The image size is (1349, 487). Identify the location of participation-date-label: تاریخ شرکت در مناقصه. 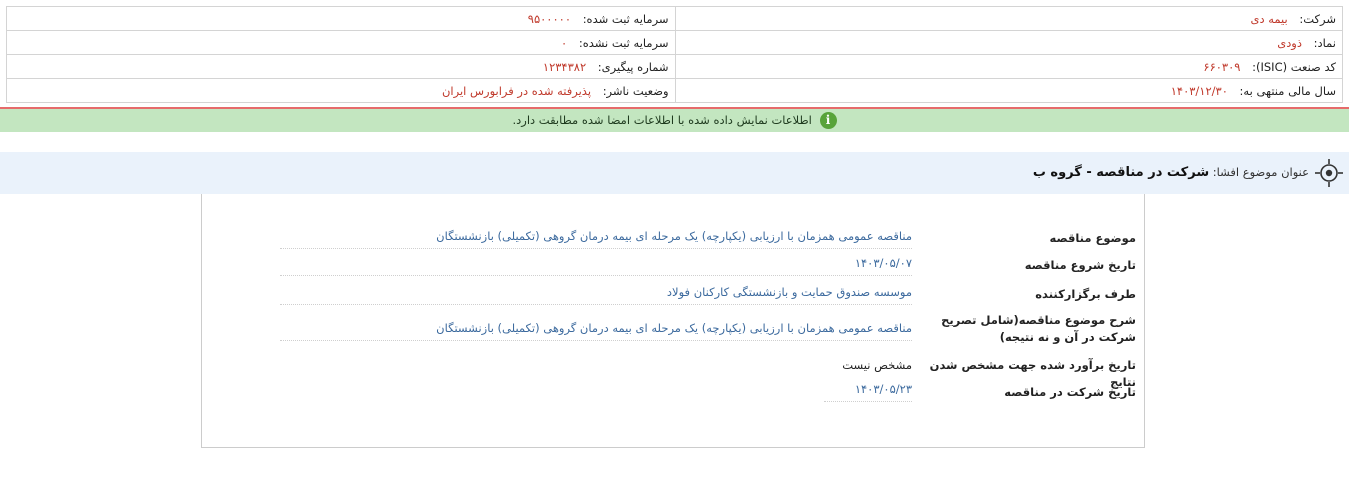
(1070, 392).